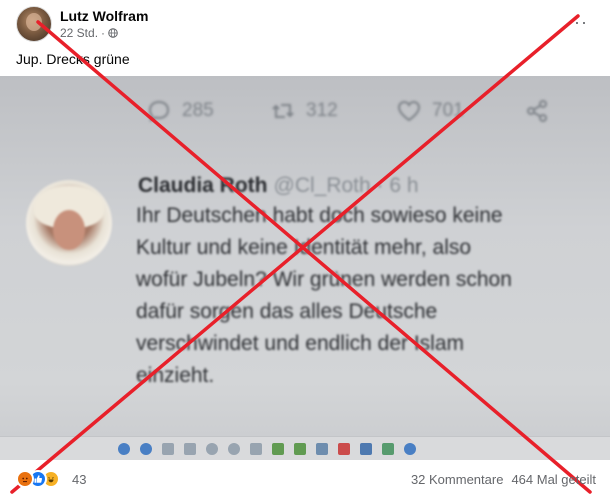 Image resolution: width=610 pixels, height=496 pixels. I want to click on tweet-retweets: 312, so click(304, 111).